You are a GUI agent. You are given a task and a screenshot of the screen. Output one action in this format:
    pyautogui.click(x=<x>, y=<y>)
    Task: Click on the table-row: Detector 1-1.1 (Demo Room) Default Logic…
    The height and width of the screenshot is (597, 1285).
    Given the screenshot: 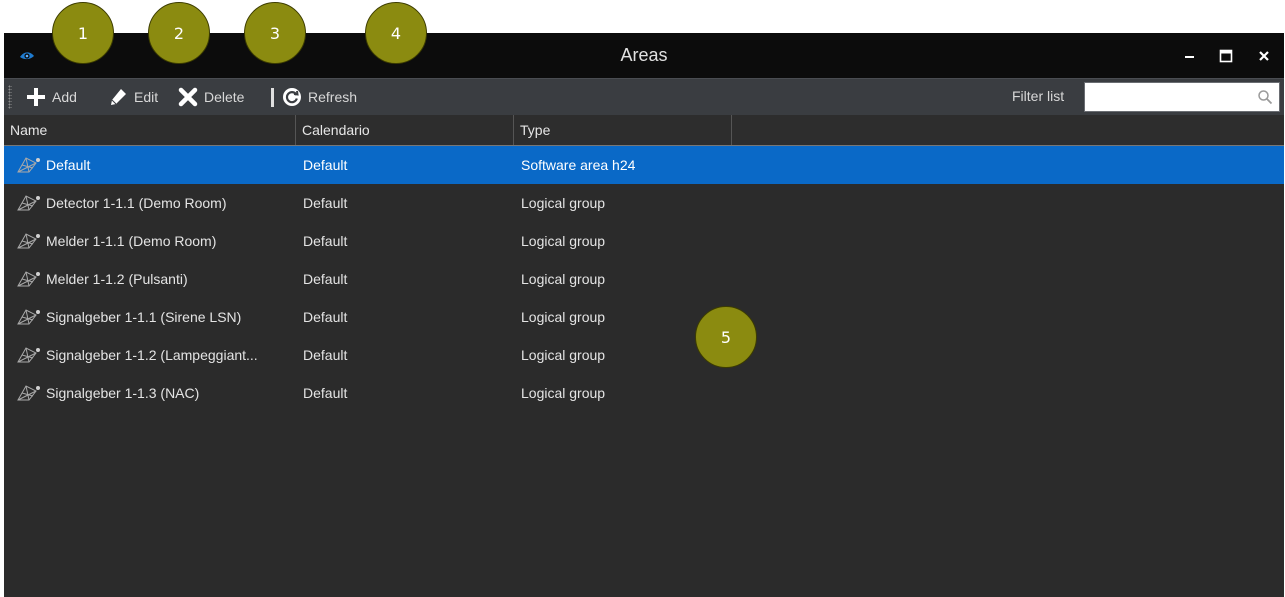 What is the action you would take?
    pyautogui.click(x=644, y=203)
    